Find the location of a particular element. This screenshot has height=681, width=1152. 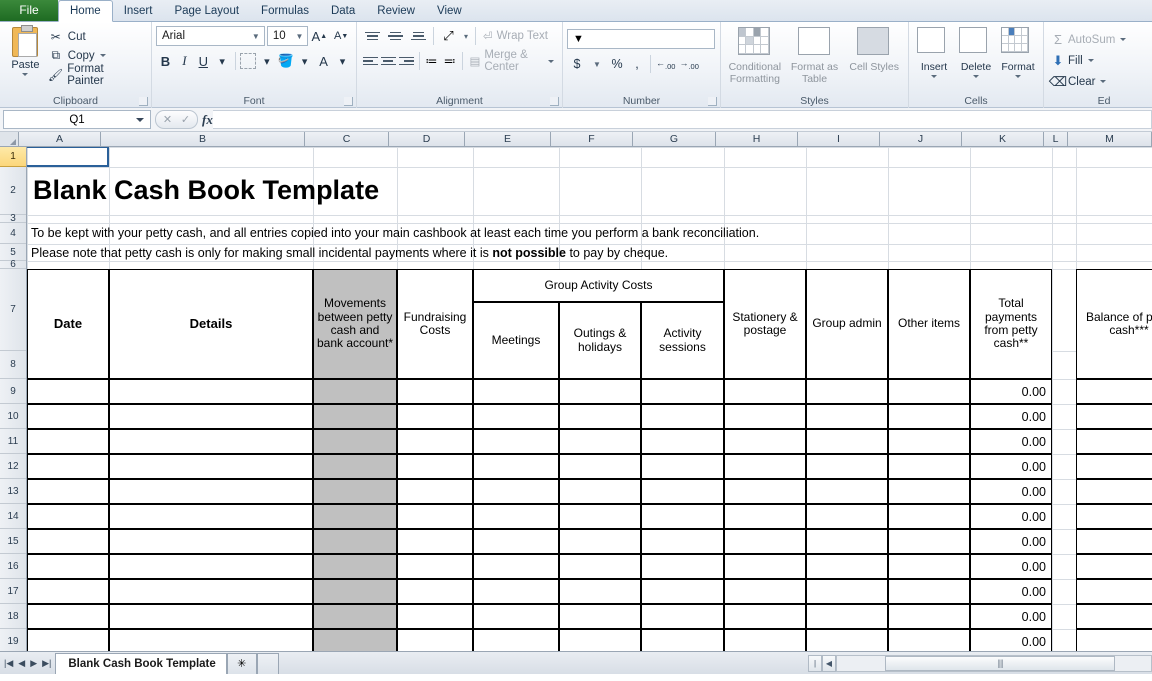

header-other-items: Other items is located at coordinates (929, 324).